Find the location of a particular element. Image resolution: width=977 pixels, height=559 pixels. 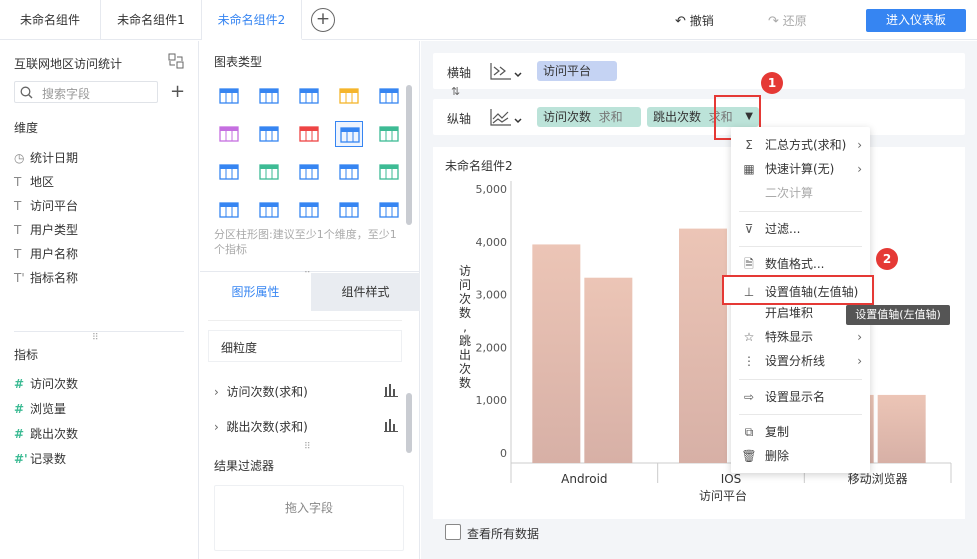

dimension-label: 指标名称 is located at coordinates (54, 278).